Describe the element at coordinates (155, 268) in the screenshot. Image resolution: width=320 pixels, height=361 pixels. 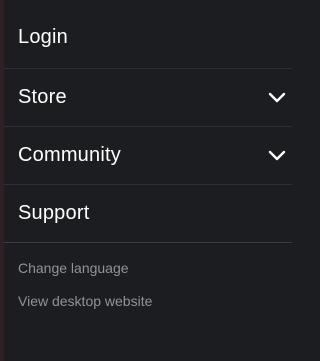
I see `change-language-link: Change language` at that location.